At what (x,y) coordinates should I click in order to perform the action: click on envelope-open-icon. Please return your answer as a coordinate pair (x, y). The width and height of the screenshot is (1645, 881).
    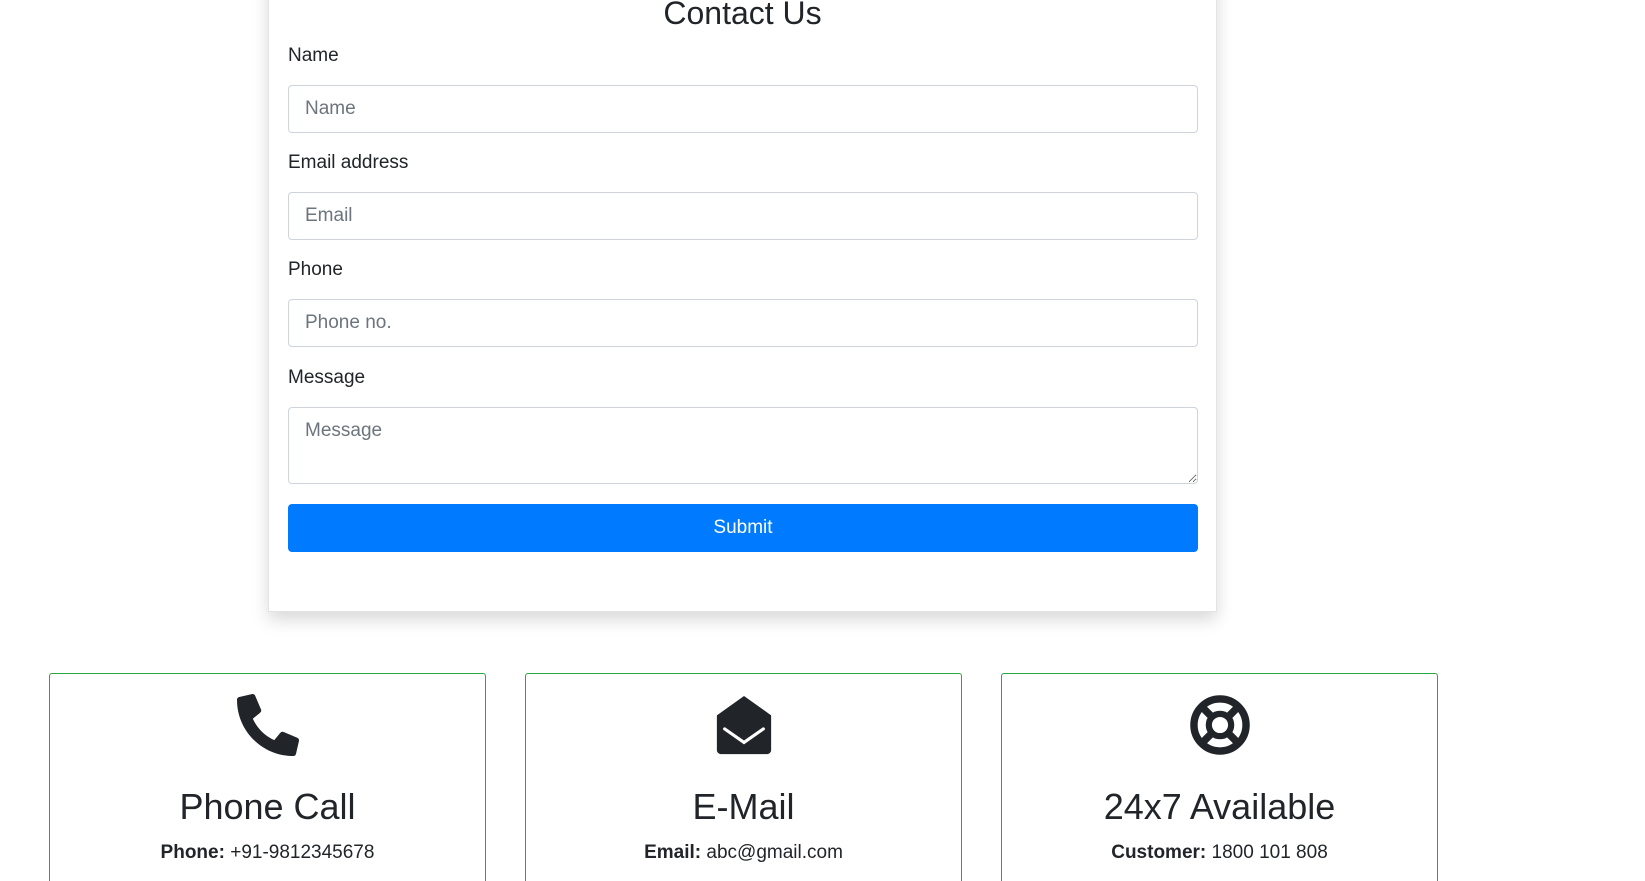
    Looking at the image, I should click on (743, 725).